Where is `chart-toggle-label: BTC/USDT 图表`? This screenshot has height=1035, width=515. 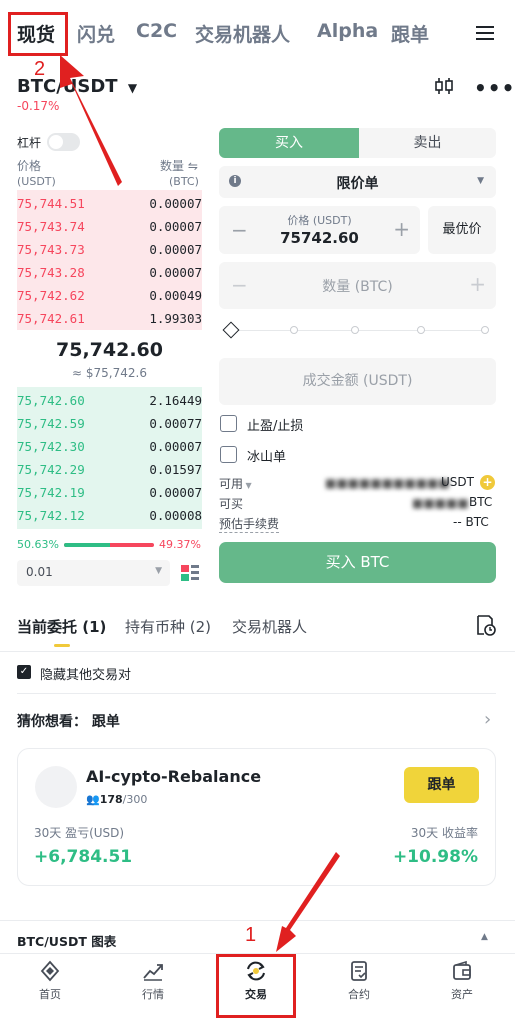 chart-toggle-label: BTC/USDT 图表 is located at coordinates (66, 940).